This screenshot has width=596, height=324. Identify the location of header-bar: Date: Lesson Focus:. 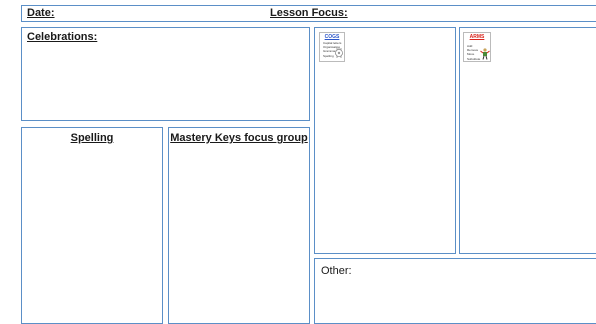
(308, 13).